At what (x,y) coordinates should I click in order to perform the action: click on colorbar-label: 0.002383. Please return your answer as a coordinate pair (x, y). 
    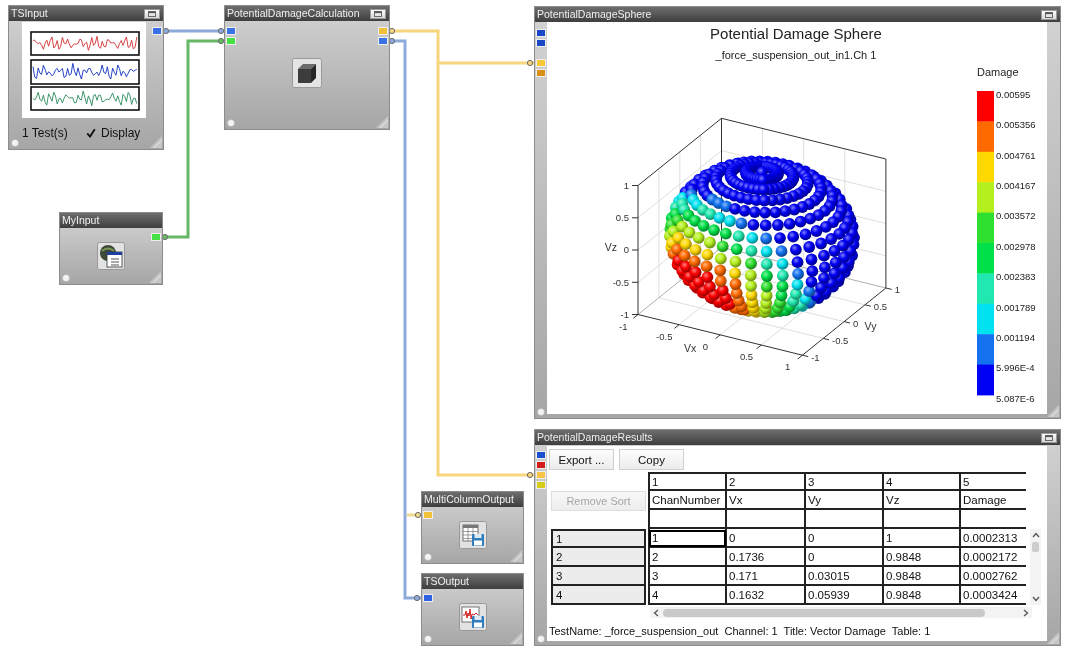
    Looking at the image, I should click on (1016, 277).